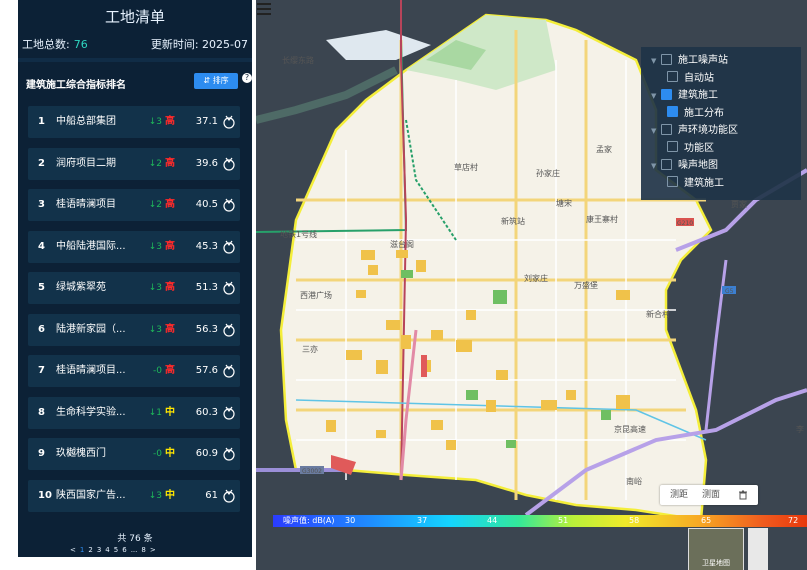 Image resolution: width=807 pixels, height=570 pixels. Describe the element at coordinates (602, 219) in the screenshot. I see `place-label: 康王寨村` at that location.